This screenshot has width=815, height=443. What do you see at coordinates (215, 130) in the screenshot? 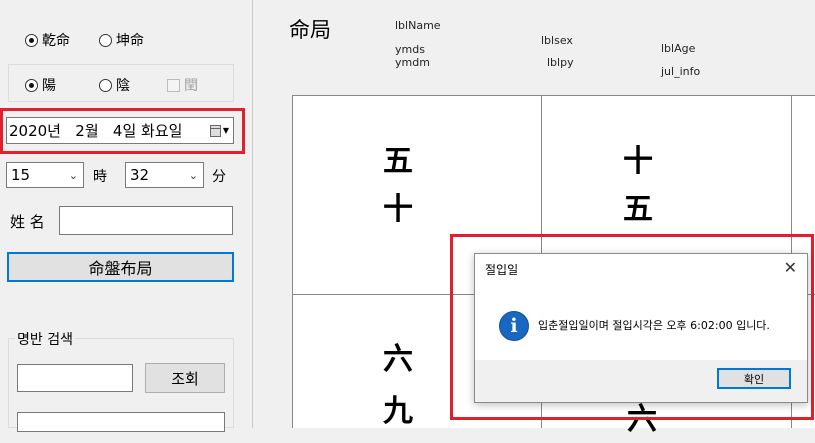
I see `calendar-icon` at bounding box center [215, 130].